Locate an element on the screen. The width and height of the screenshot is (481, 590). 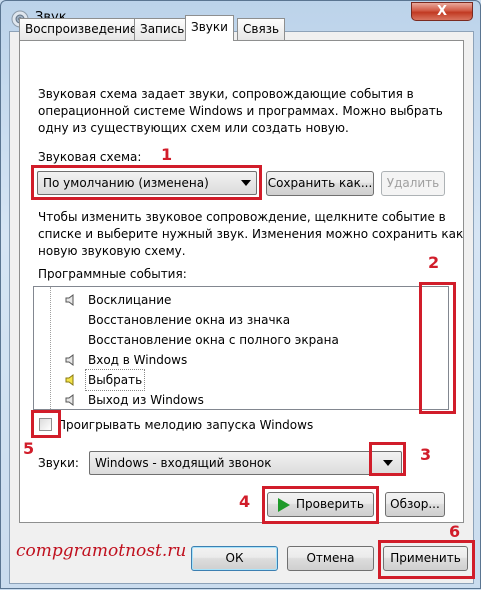
startup-sound-label: Проигрывать мелодию запуска Windows is located at coordinates (185, 425).